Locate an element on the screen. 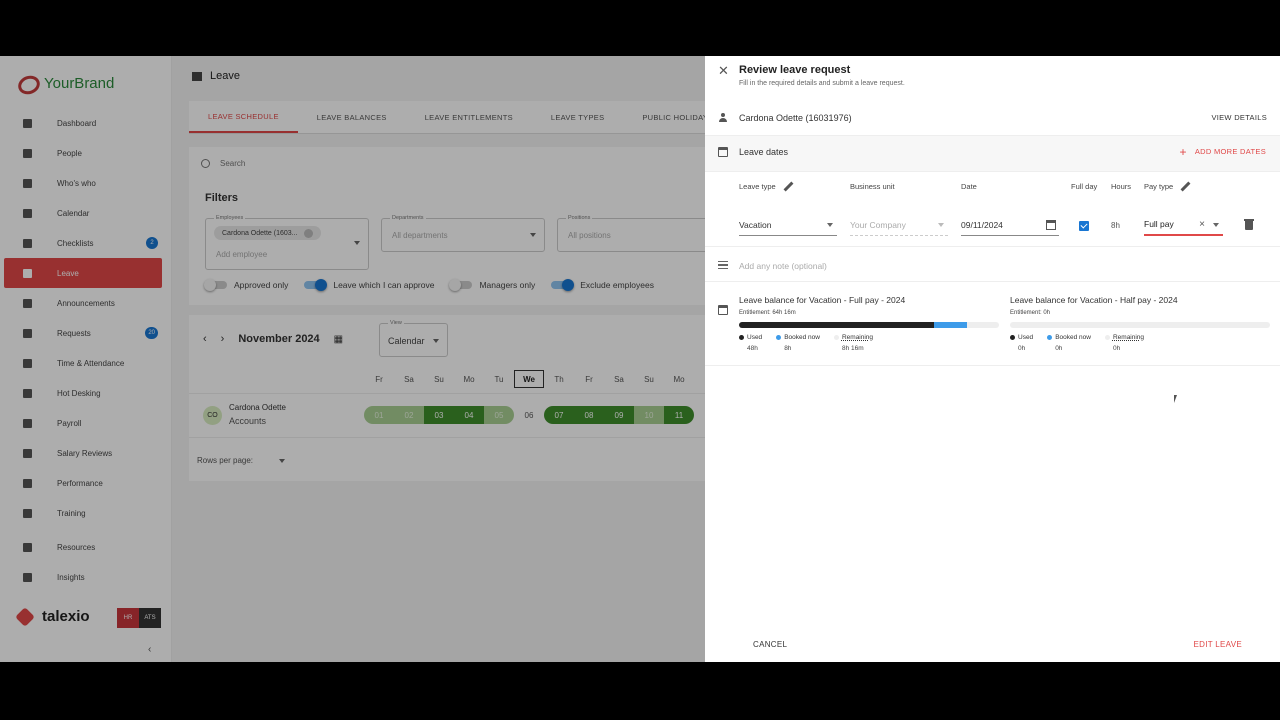 The height and width of the screenshot is (720, 1280). clear-icon: × is located at coordinates (1202, 224).